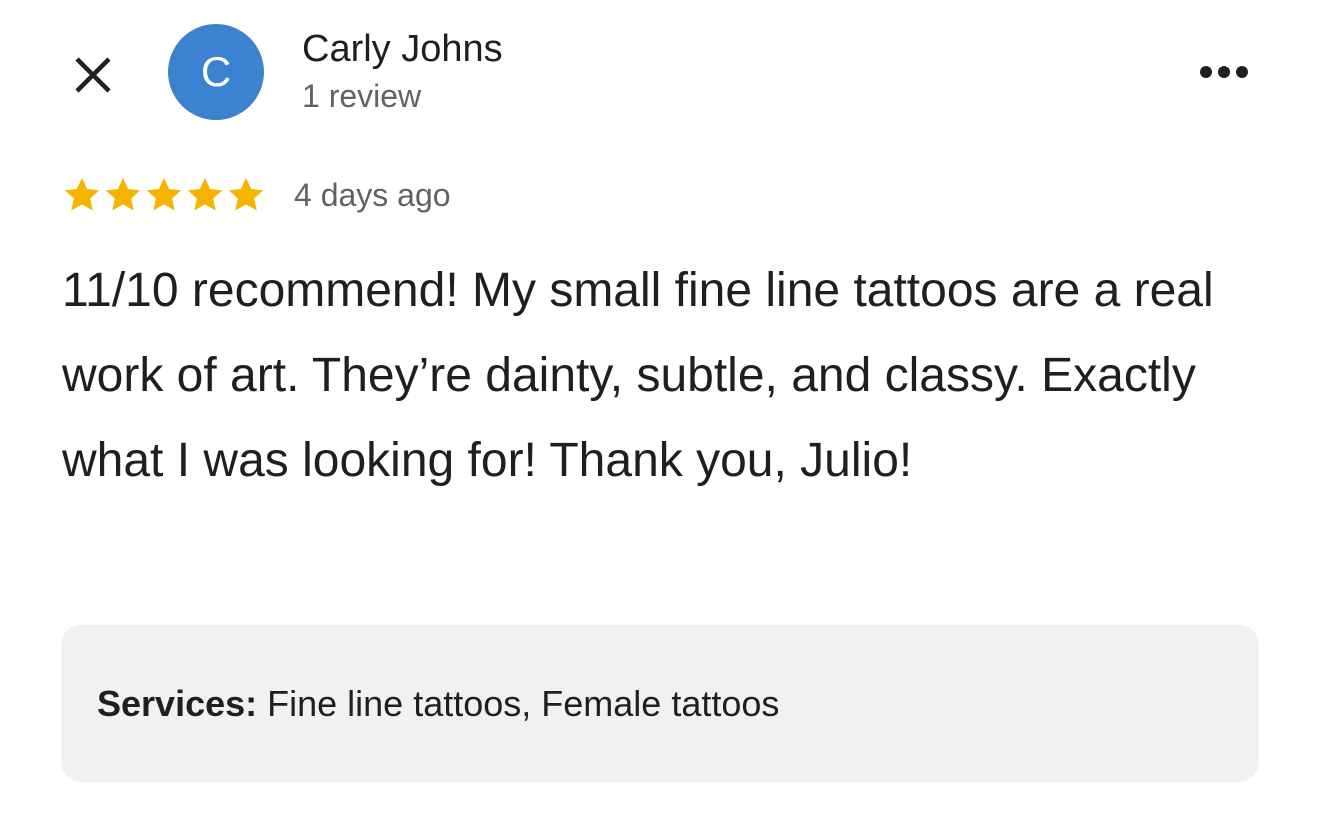 The height and width of the screenshot is (813, 1320). Describe the element at coordinates (177, 703) in the screenshot. I see `services-label: Services:` at that location.